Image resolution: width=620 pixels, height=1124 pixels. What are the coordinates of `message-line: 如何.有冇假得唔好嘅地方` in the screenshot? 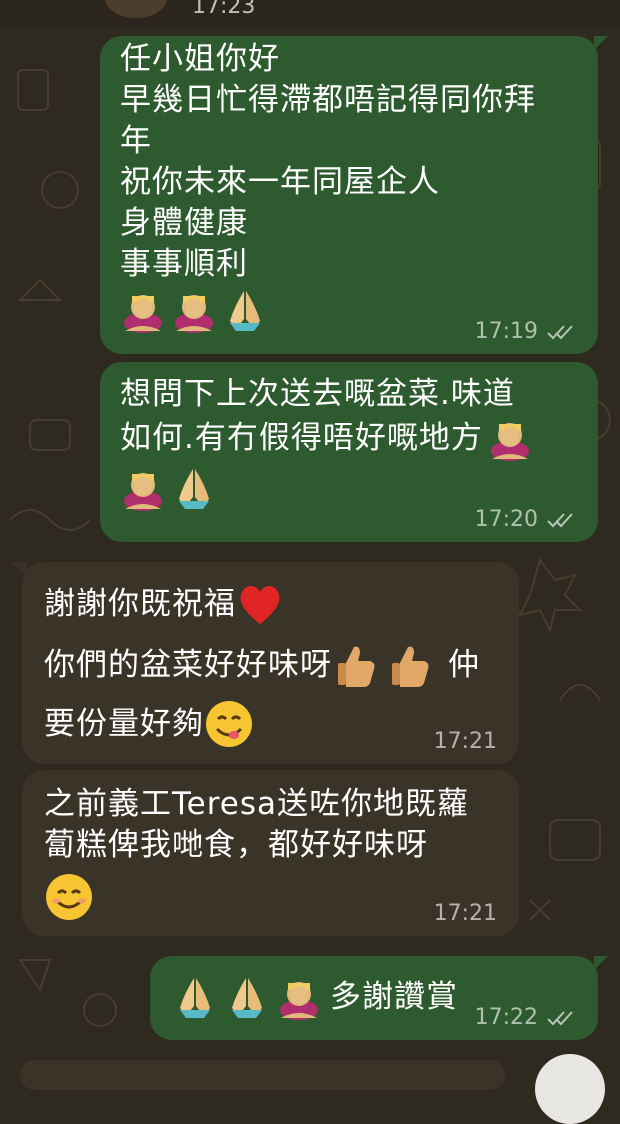 It's located at (301, 437).